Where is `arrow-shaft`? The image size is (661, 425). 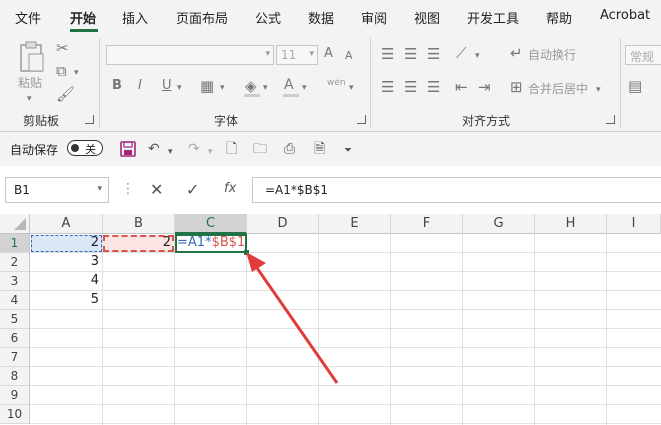 arrow-shaft is located at coordinates (297, 325).